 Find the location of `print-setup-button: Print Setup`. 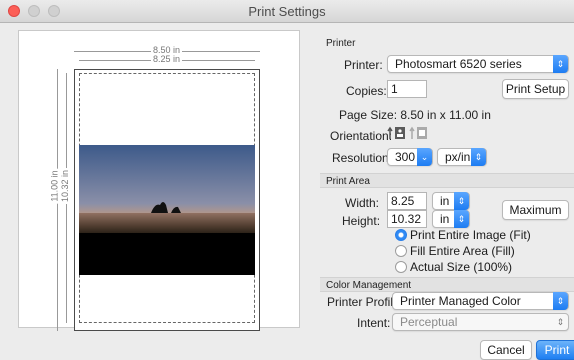

print-setup-button: Print Setup is located at coordinates (535, 89).